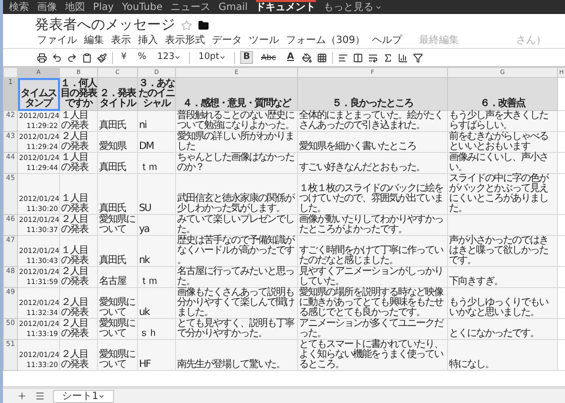  I want to click on table-cell: すごく時間をかけて丁寧に作っていたのだなと感じました。, so click(373, 251).